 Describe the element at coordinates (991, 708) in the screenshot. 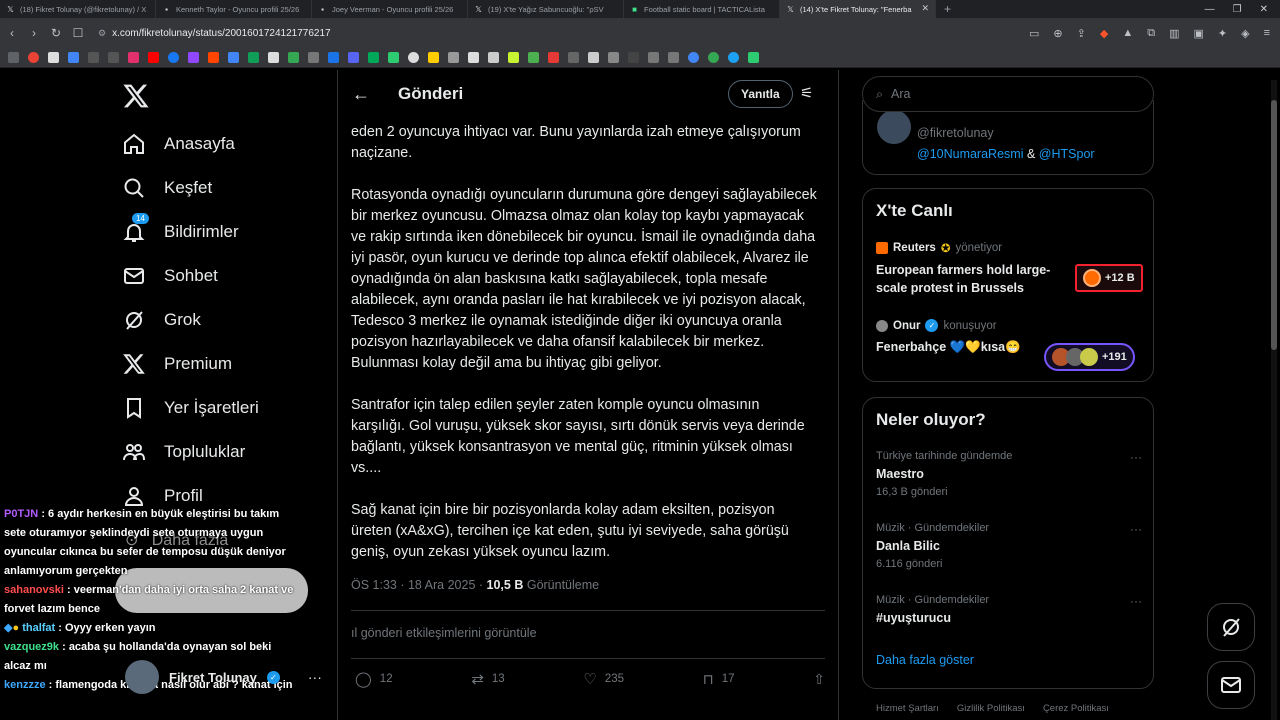

I see `footer-link: Gizlilik Politikası` at that location.